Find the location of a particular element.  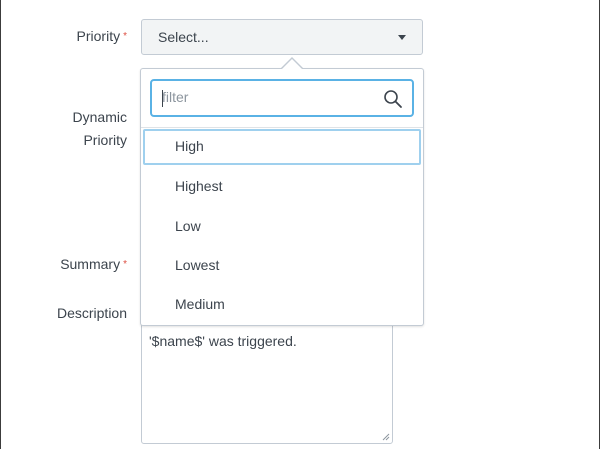

dropdown-pointer-fill is located at coordinates (292, 64).